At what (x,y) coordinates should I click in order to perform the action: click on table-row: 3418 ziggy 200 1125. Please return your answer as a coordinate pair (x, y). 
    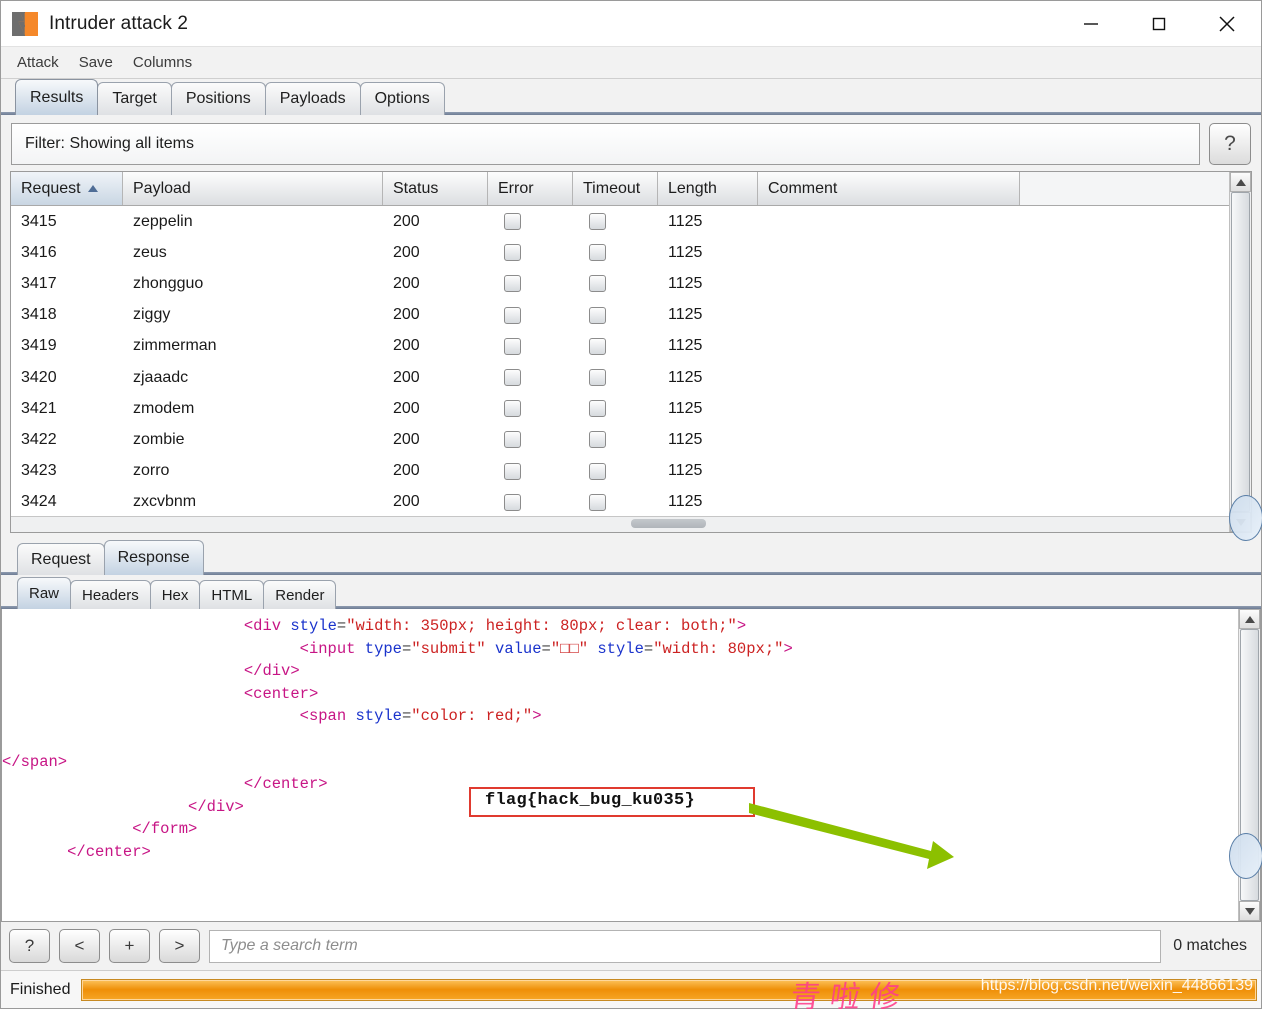
    Looking at the image, I should click on (631, 315).